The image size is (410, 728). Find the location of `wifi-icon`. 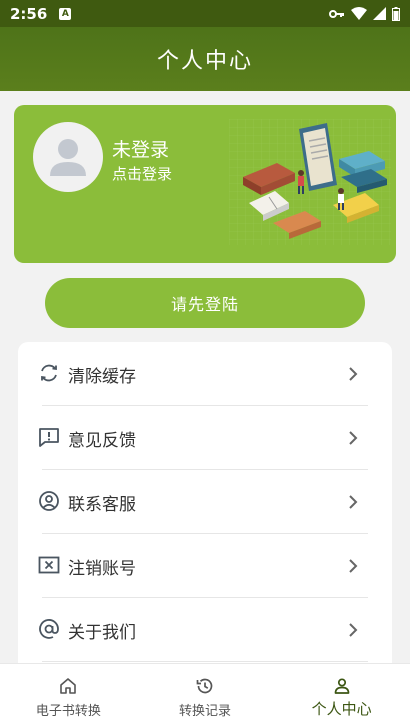

wifi-icon is located at coordinates (359, 13).